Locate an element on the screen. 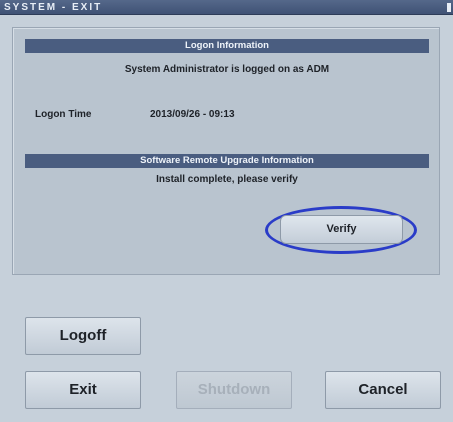 The height and width of the screenshot is (422, 453). logged-on-status: System Administrator is logged on as ADM is located at coordinates (227, 69).